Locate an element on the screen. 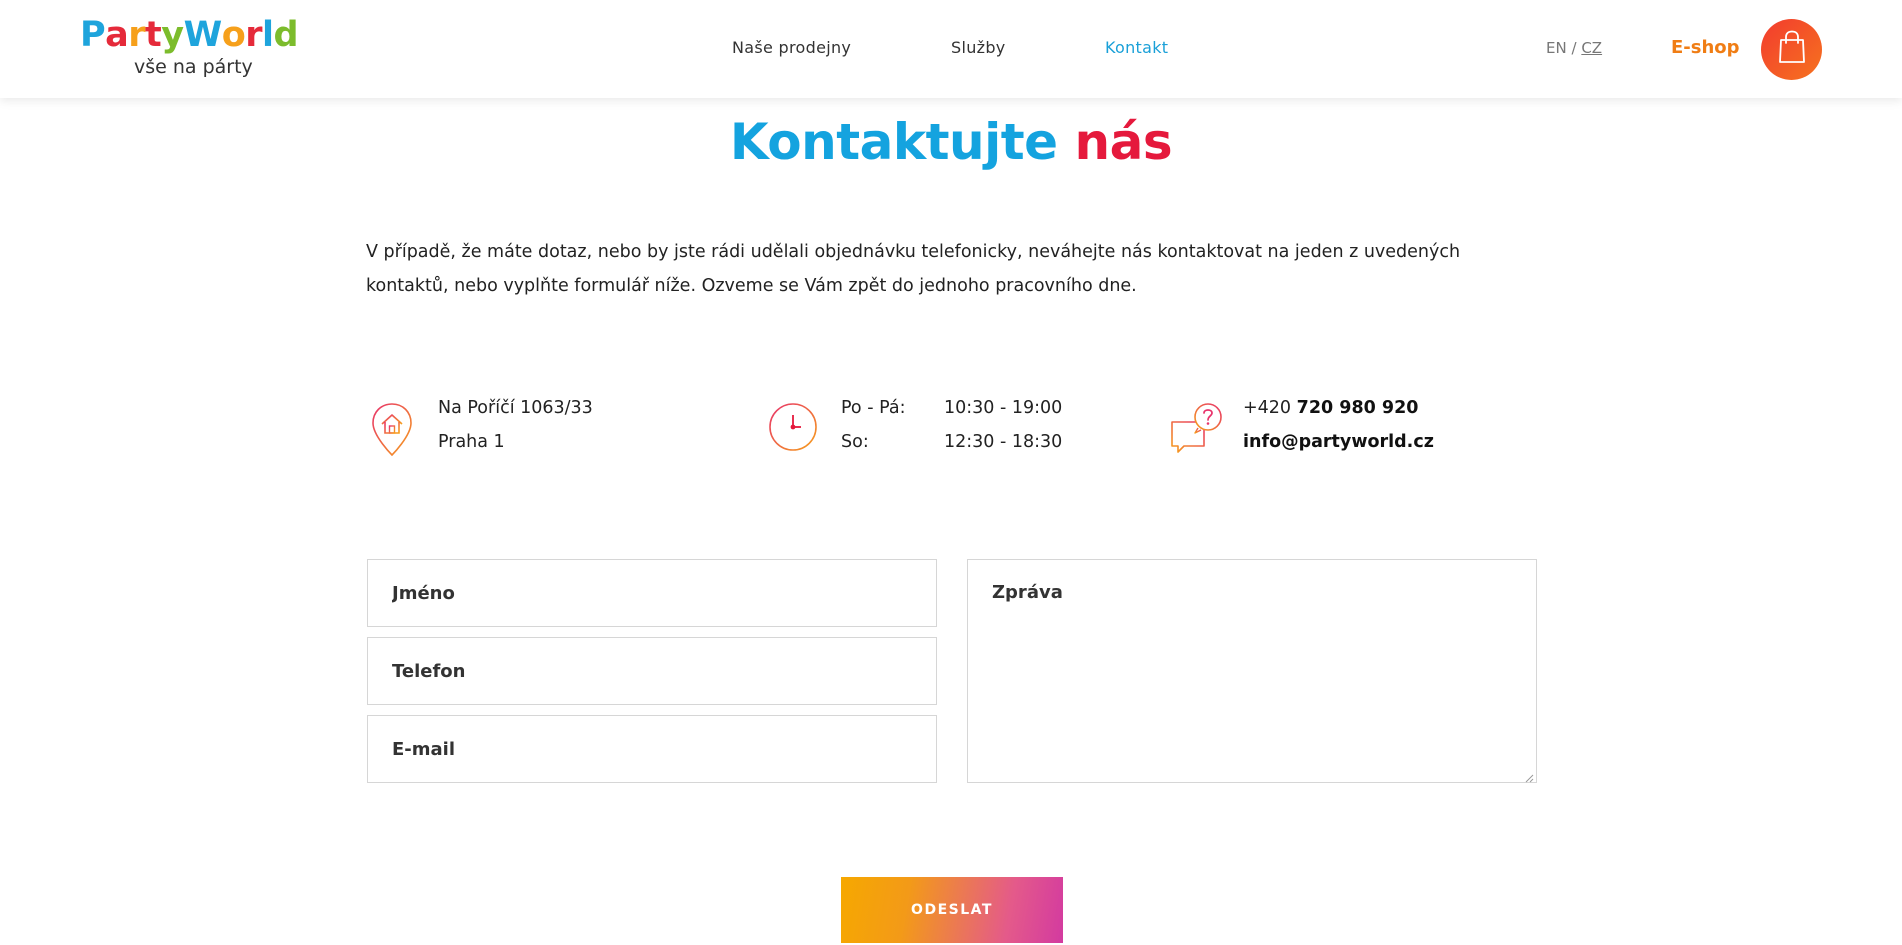 The width and height of the screenshot is (1902, 945). phone-number: 720 980 920 is located at coordinates (1358, 408).